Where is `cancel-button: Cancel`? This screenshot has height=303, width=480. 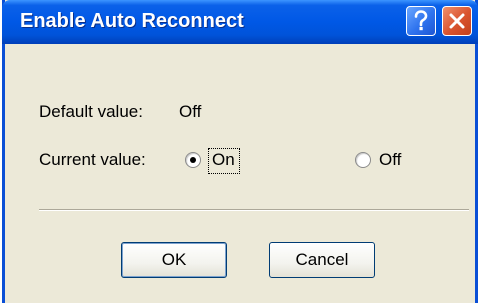 cancel-button: Cancel is located at coordinates (322, 260).